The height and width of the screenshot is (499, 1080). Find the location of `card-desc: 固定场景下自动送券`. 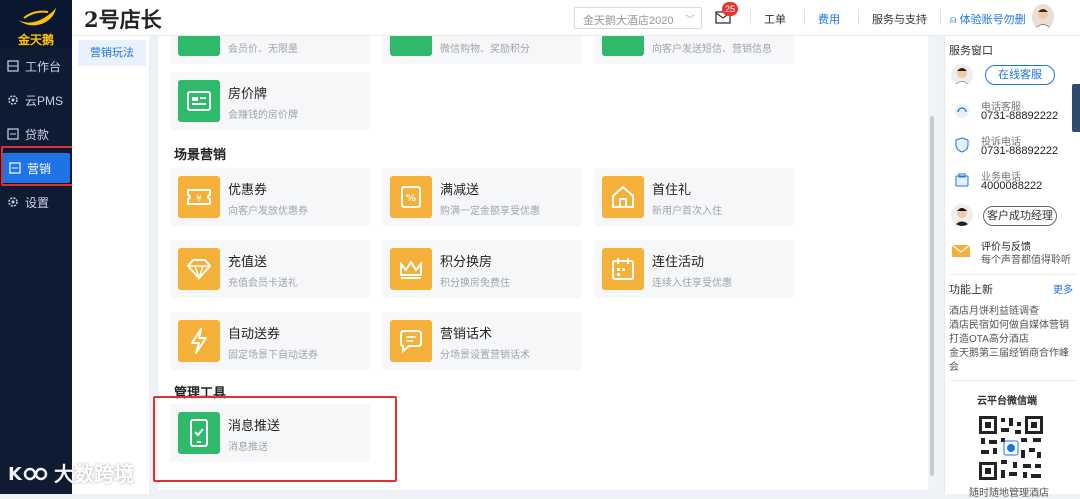

card-desc: 固定场景下自动送券 is located at coordinates (273, 355).